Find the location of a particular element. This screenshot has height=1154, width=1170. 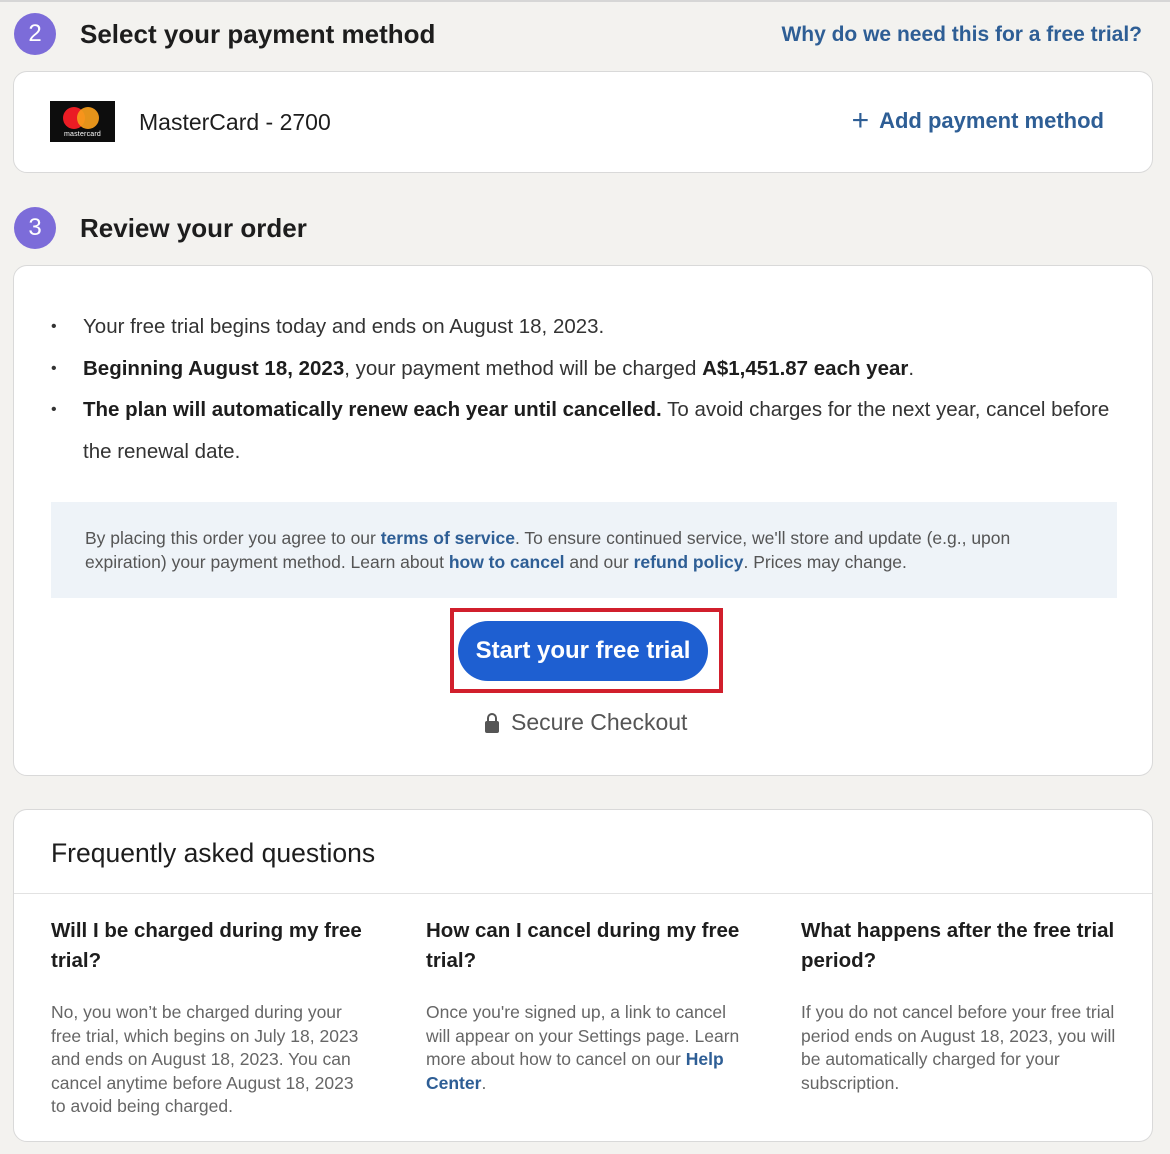

payment-step-title: Select your payment method is located at coordinates (258, 33).